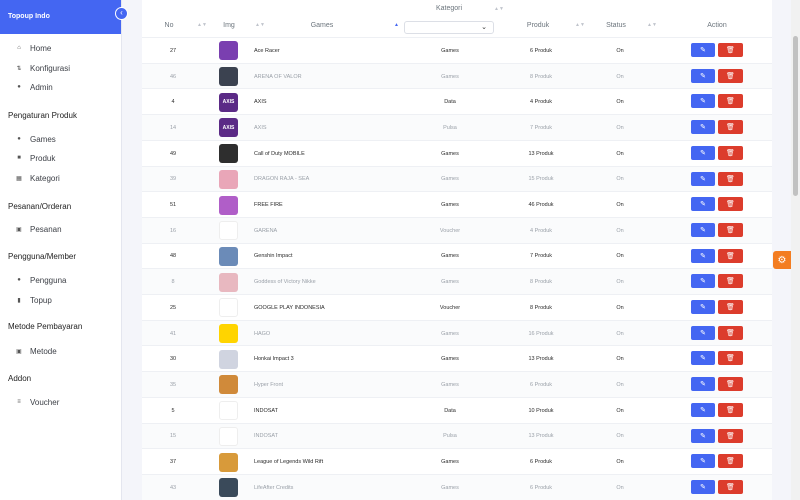 This screenshot has width=800, height=500. Describe the element at coordinates (540, 230) in the screenshot. I see `game-produk-count: 4 Produk` at that location.